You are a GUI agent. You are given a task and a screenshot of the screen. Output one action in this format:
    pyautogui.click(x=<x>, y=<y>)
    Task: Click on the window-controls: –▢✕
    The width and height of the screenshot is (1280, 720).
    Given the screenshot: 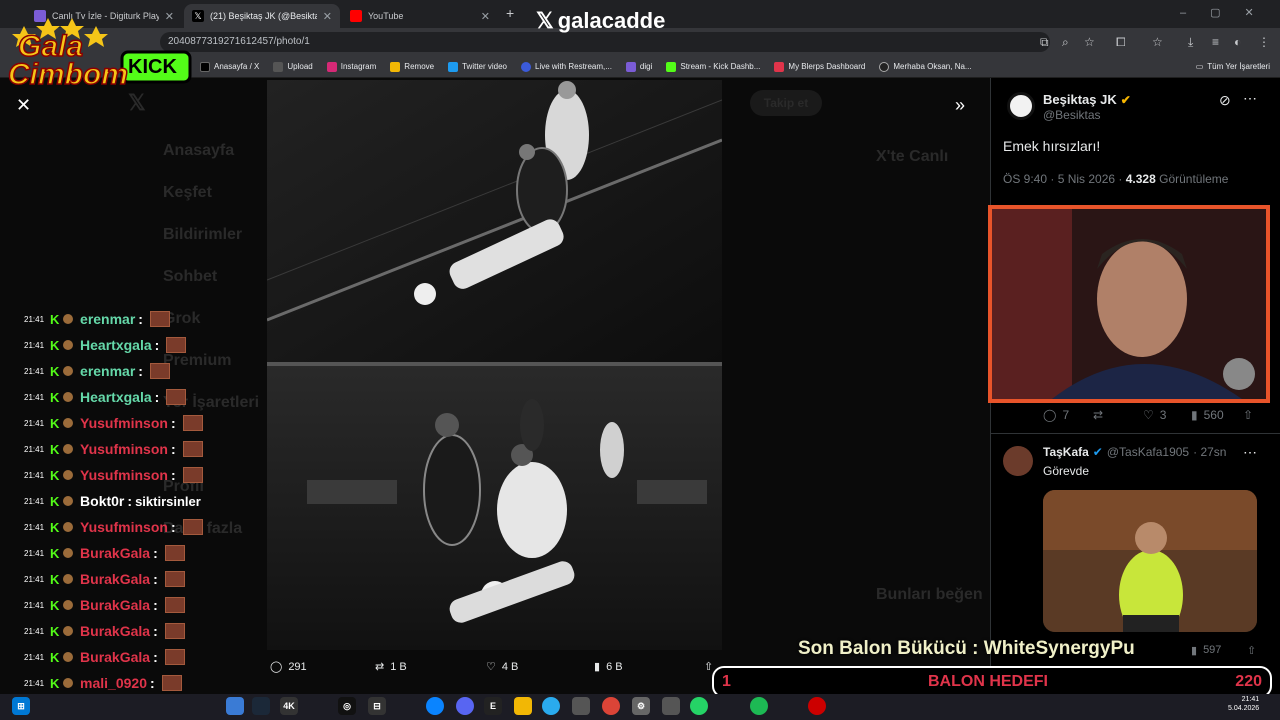 What is the action you would take?
    pyautogui.click(x=1229, y=12)
    